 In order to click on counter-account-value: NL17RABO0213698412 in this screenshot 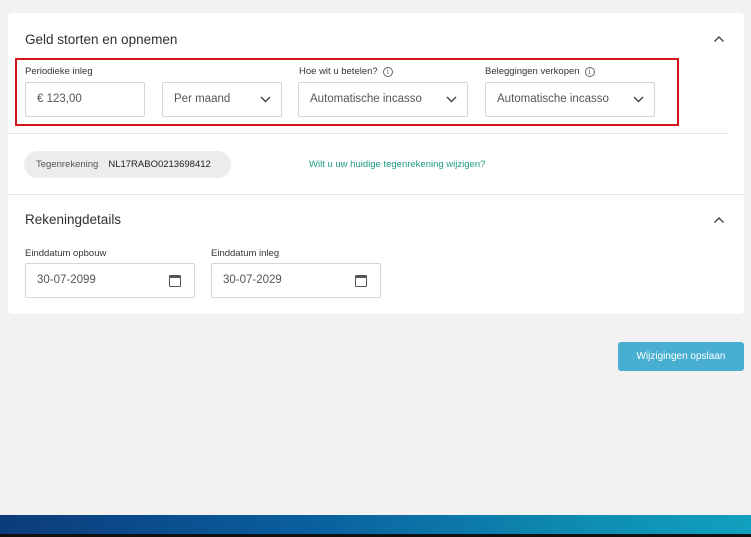, I will do `click(159, 164)`.